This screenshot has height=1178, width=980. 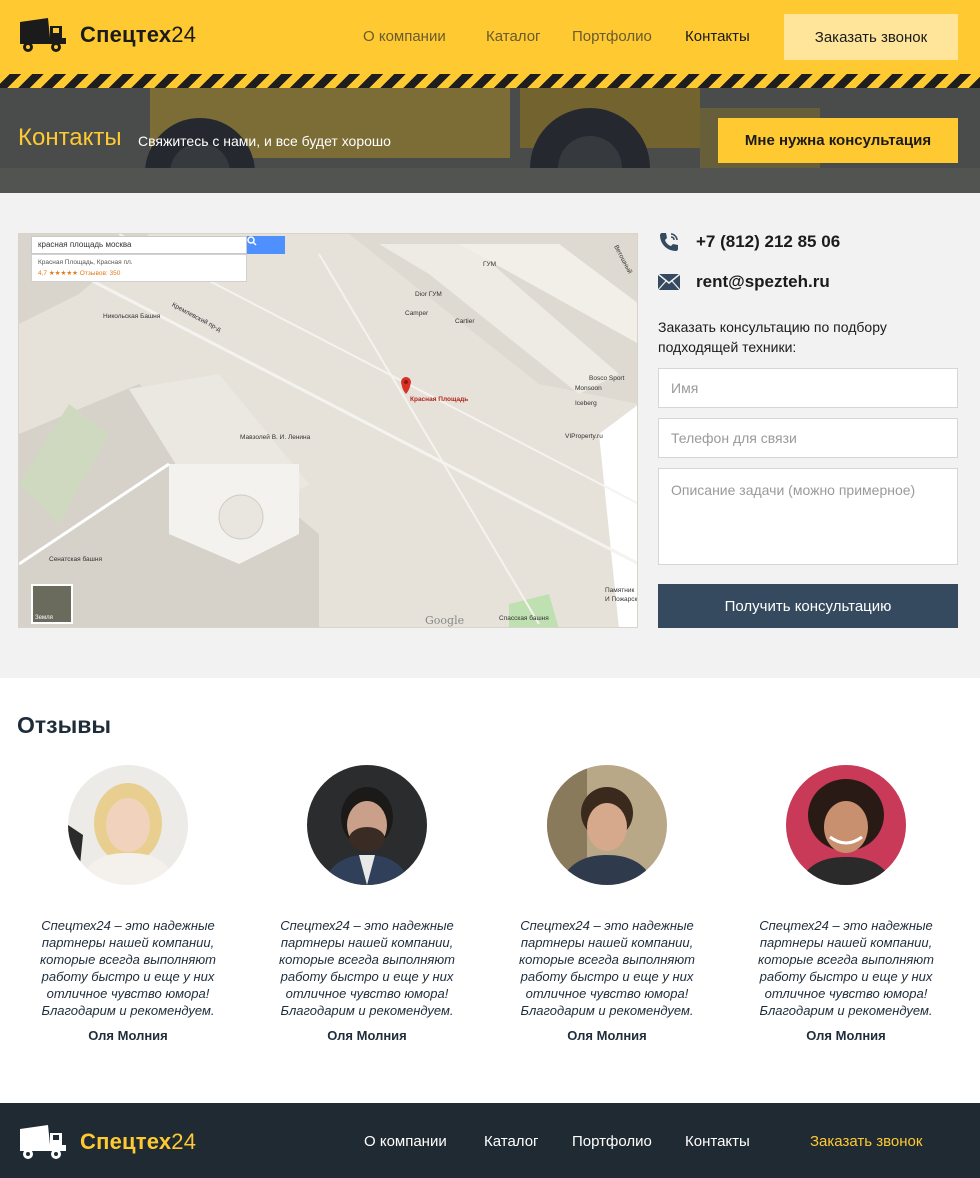 What do you see at coordinates (511, 1141) in the screenshot?
I see `footer-nav-catalog: Каталог` at bounding box center [511, 1141].